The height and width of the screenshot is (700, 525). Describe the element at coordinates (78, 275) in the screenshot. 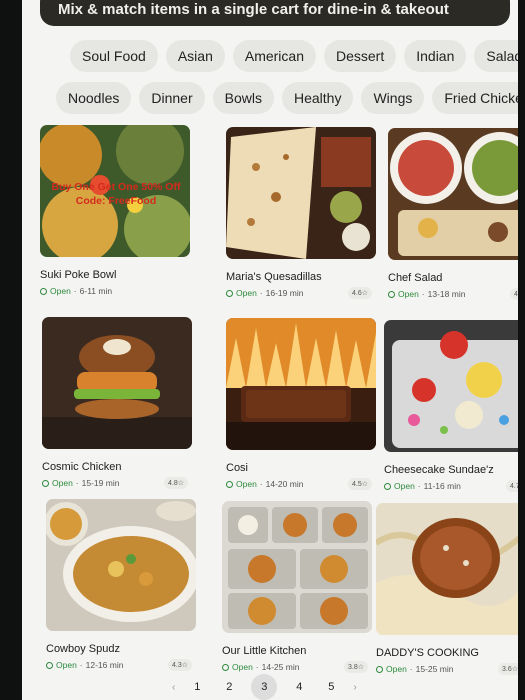

I see `restaurant-name: Suki Poke Bowl` at that location.